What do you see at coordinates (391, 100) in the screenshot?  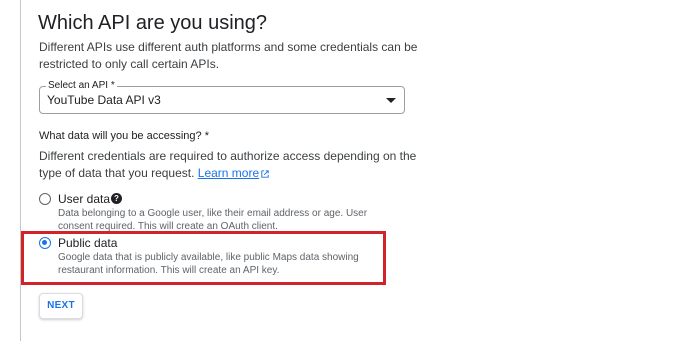 I see `arrow-drop-down-icon` at bounding box center [391, 100].